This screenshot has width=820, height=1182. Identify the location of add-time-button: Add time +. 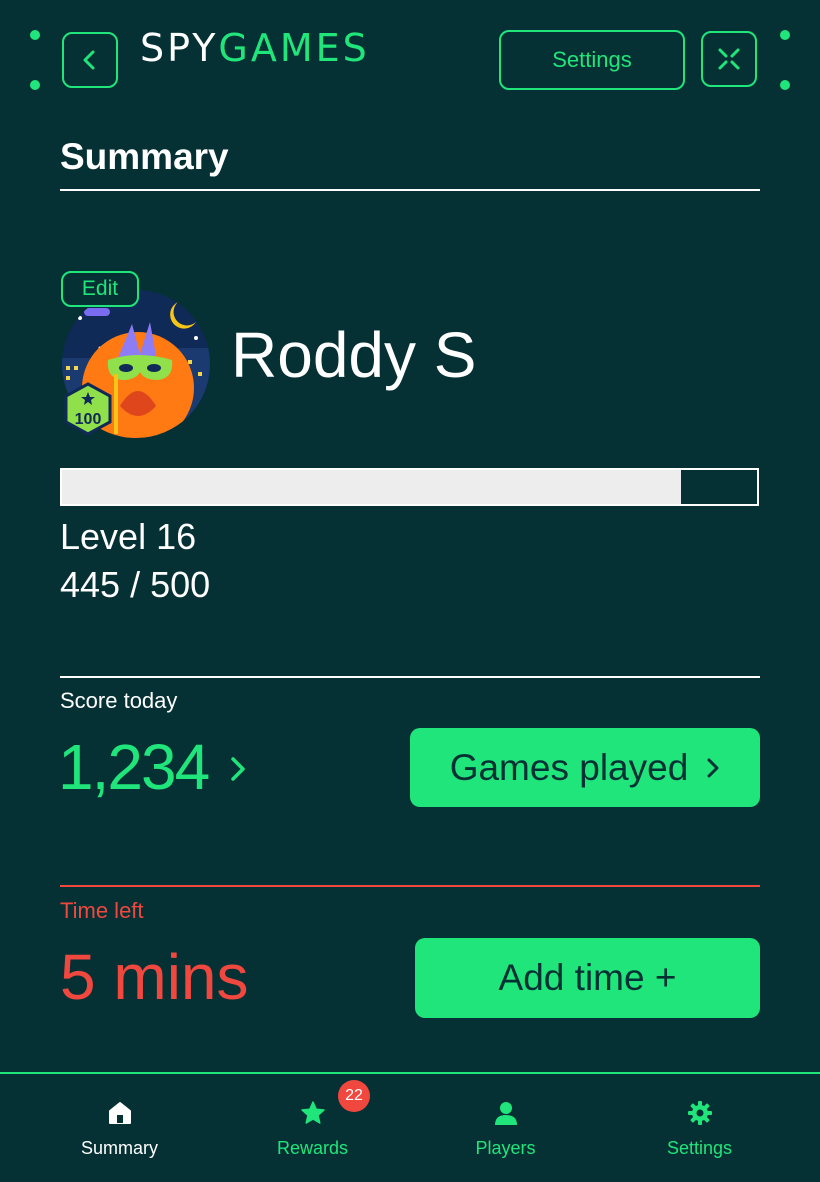
(587, 978).